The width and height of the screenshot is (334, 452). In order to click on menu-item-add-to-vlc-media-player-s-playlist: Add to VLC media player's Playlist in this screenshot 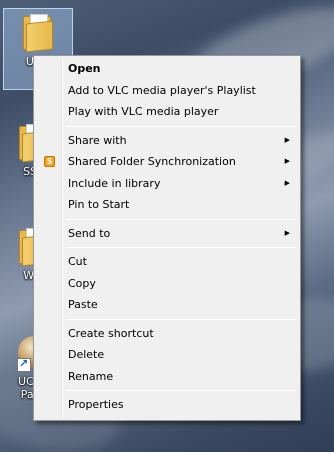, I will do `click(167, 91)`.